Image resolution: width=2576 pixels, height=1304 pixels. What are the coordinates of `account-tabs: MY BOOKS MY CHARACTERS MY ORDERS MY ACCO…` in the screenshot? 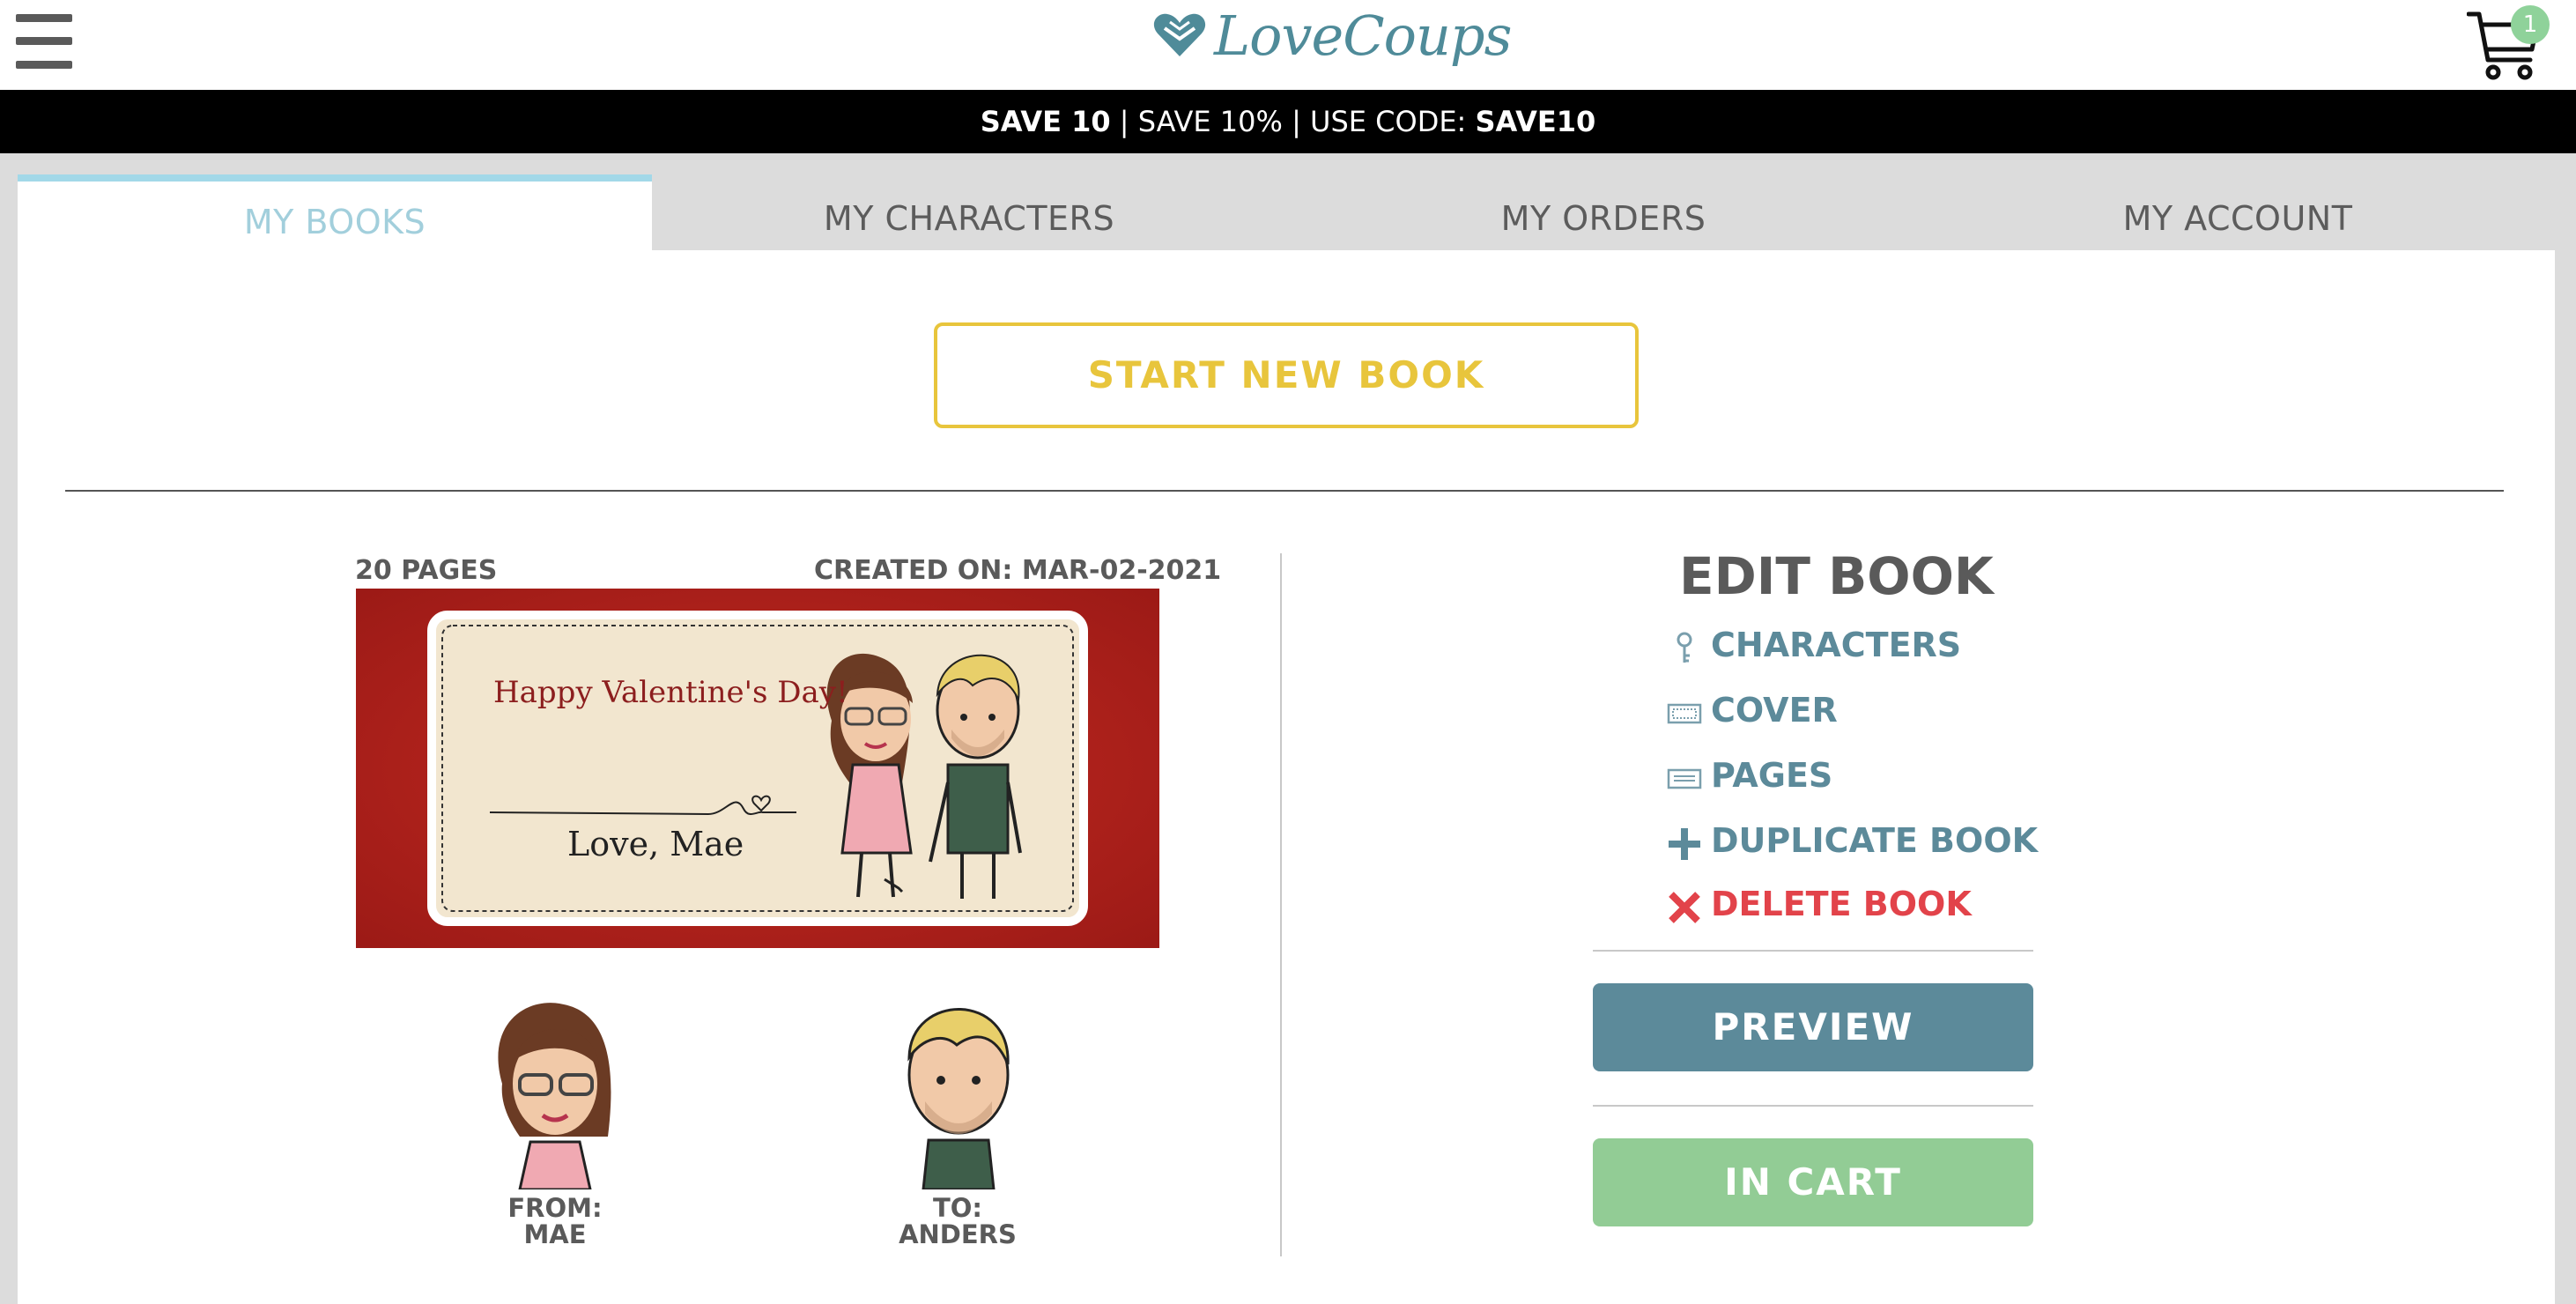 It's located at (1287, 212).